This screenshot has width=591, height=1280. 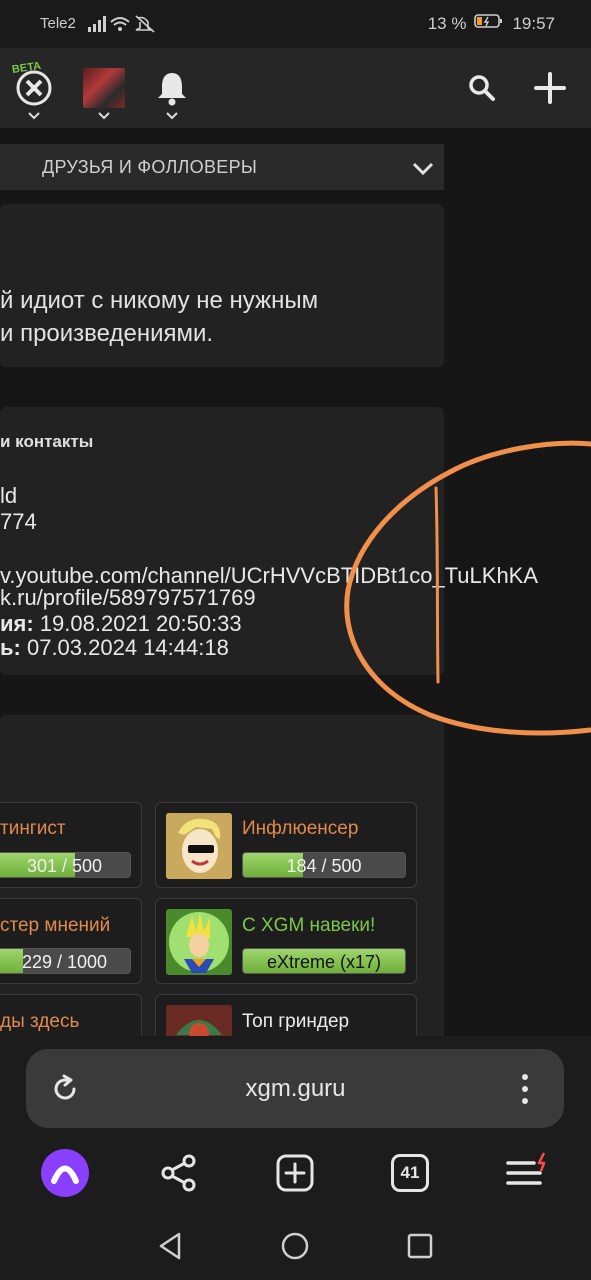 I want to click on back-icon, so click(x=170, y=1246).